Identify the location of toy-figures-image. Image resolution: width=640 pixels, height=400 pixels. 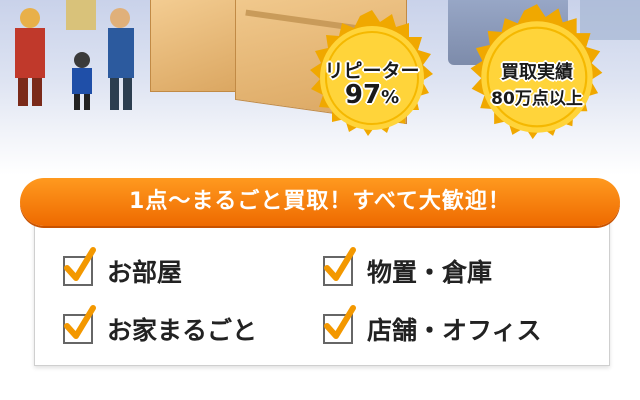
(74, 55).